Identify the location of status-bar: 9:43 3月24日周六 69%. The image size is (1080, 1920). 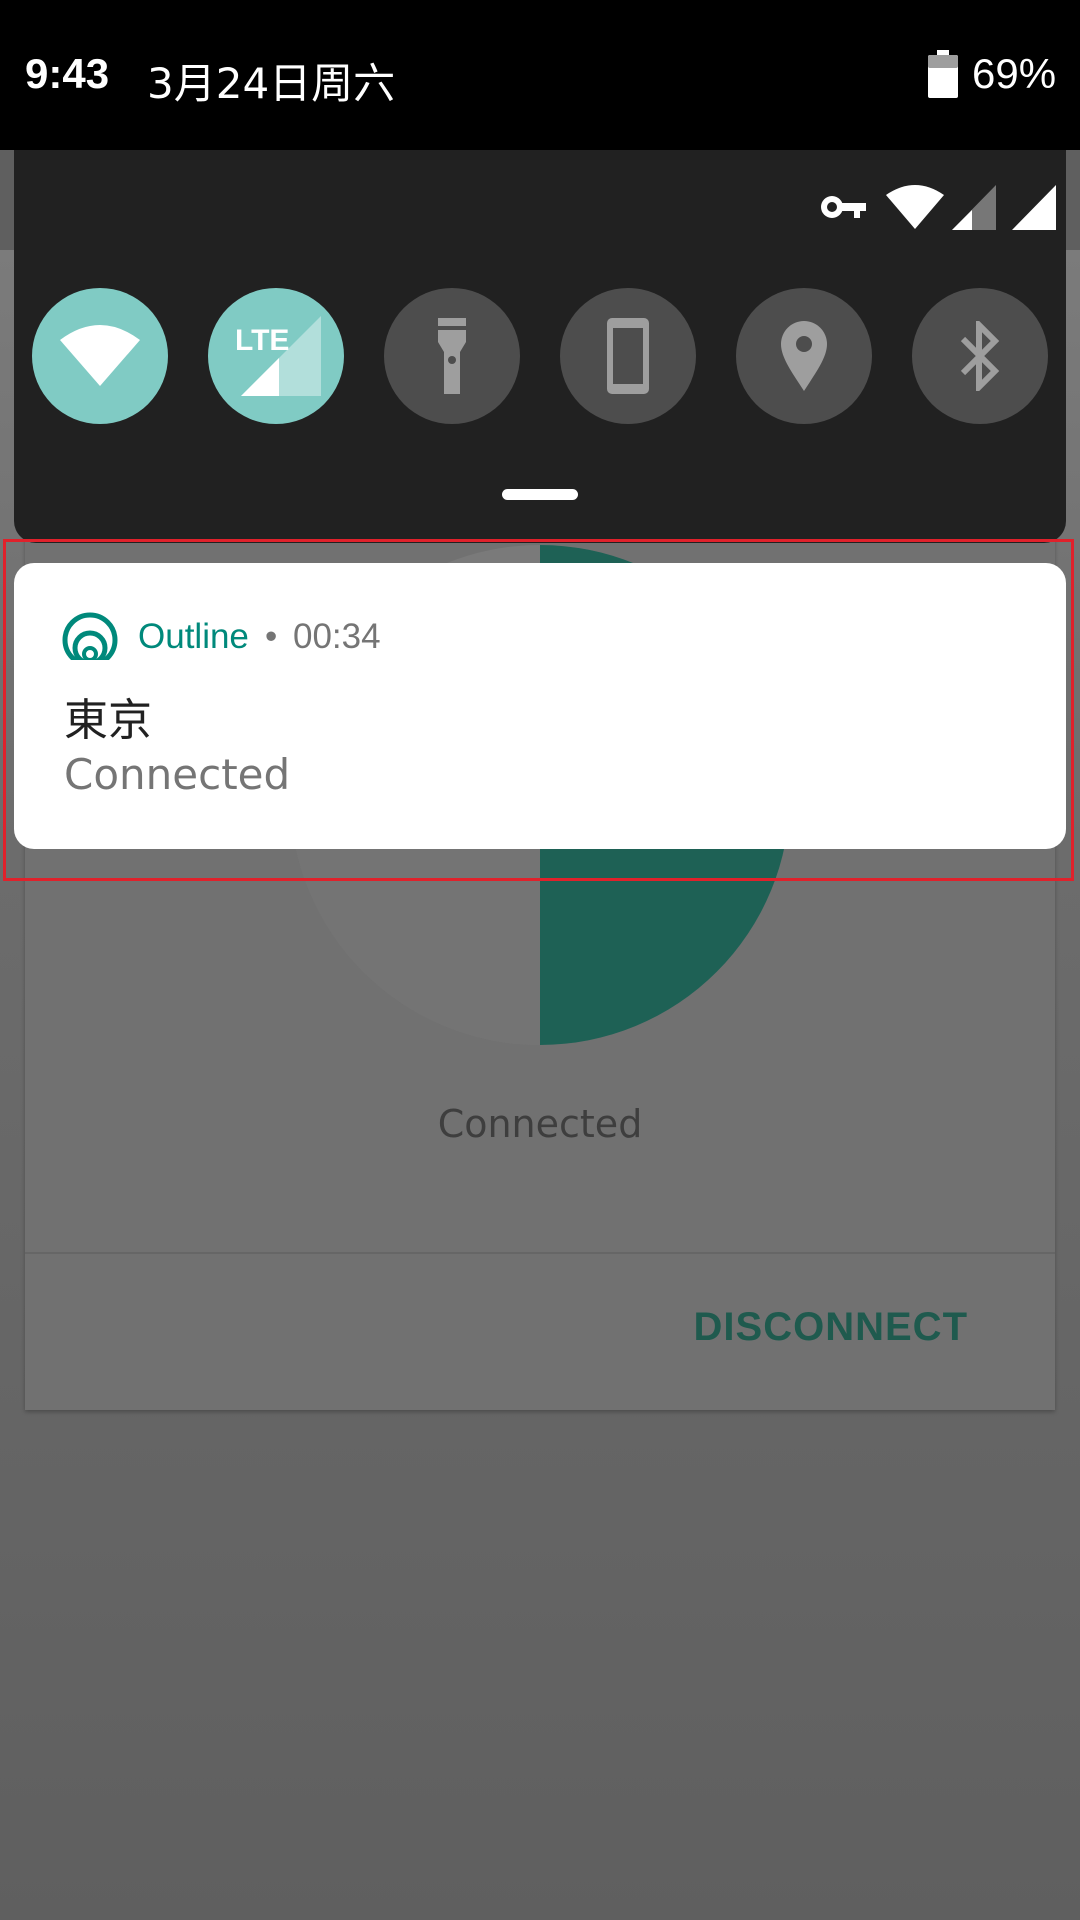
(540, 75).